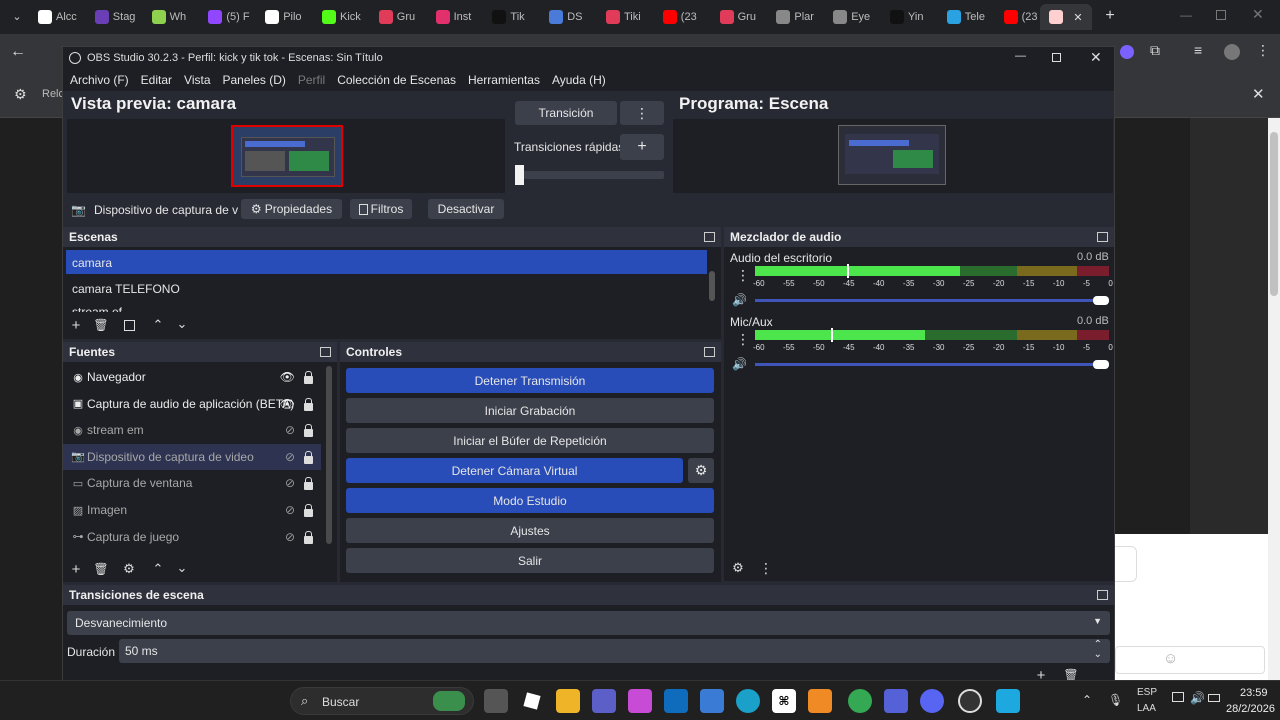 The width and height of the screenshot is (1280, 720). Describe the element at coordinates (192, 456) in the screenshot. I see `source-item: 📷 Dispositivo de captura de video ⊘` at that location.